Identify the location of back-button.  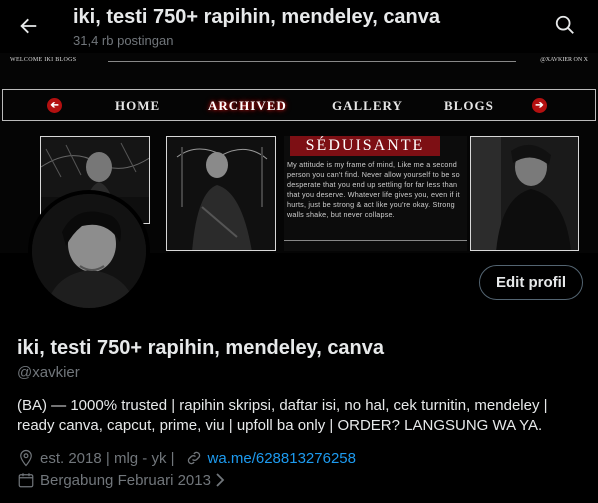
(28, 26).